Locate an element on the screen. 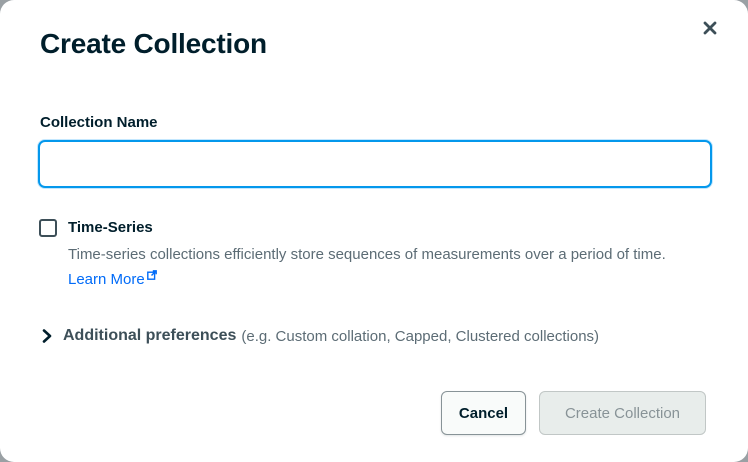 The image size is (748, 462). learn-more-label: Learn More is located at coordinates (106, 279).